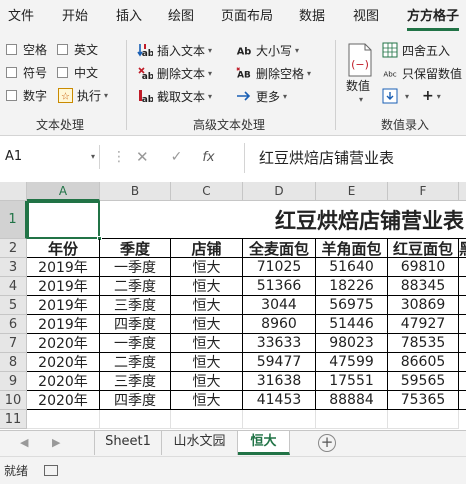 This screenshot has height=484, width=466. I want to click on row-header-11: 11, so click(13, 419).